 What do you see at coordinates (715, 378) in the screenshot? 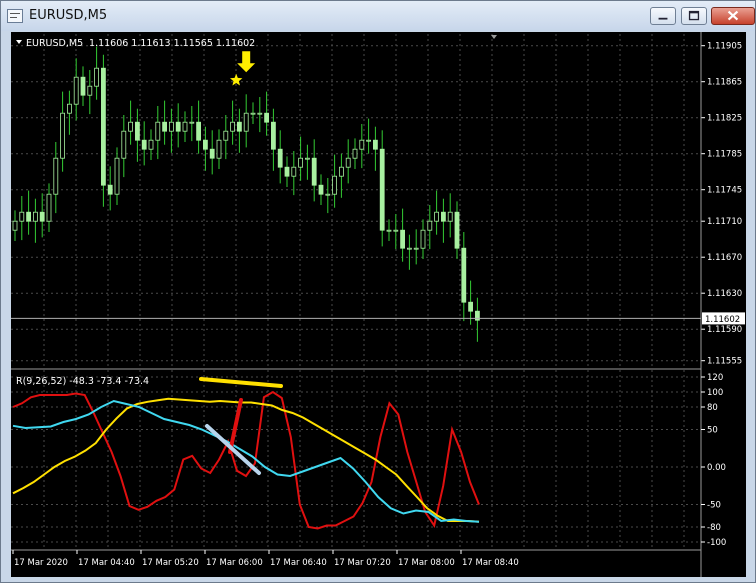
I see `indicator-tick-label: 120` at bounding box center [715, 378].